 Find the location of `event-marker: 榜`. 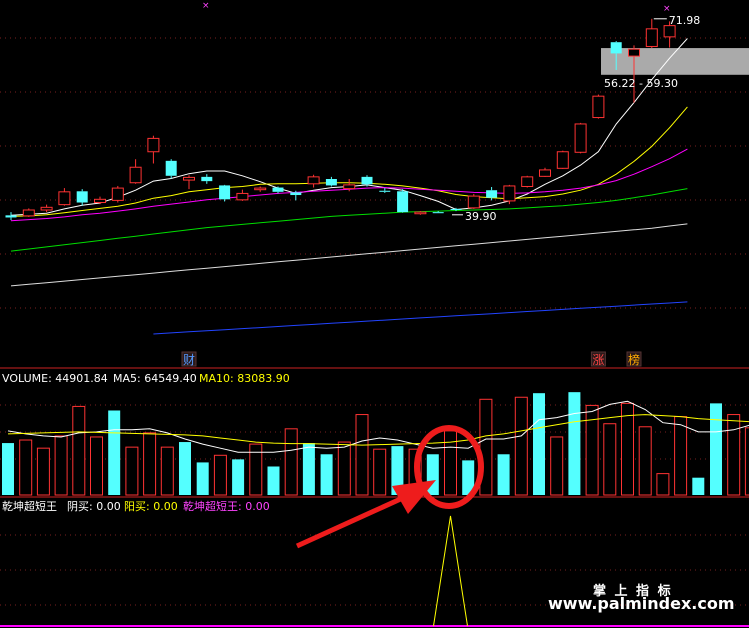

event-marker: 榜 is located at coordinates (634, 359).